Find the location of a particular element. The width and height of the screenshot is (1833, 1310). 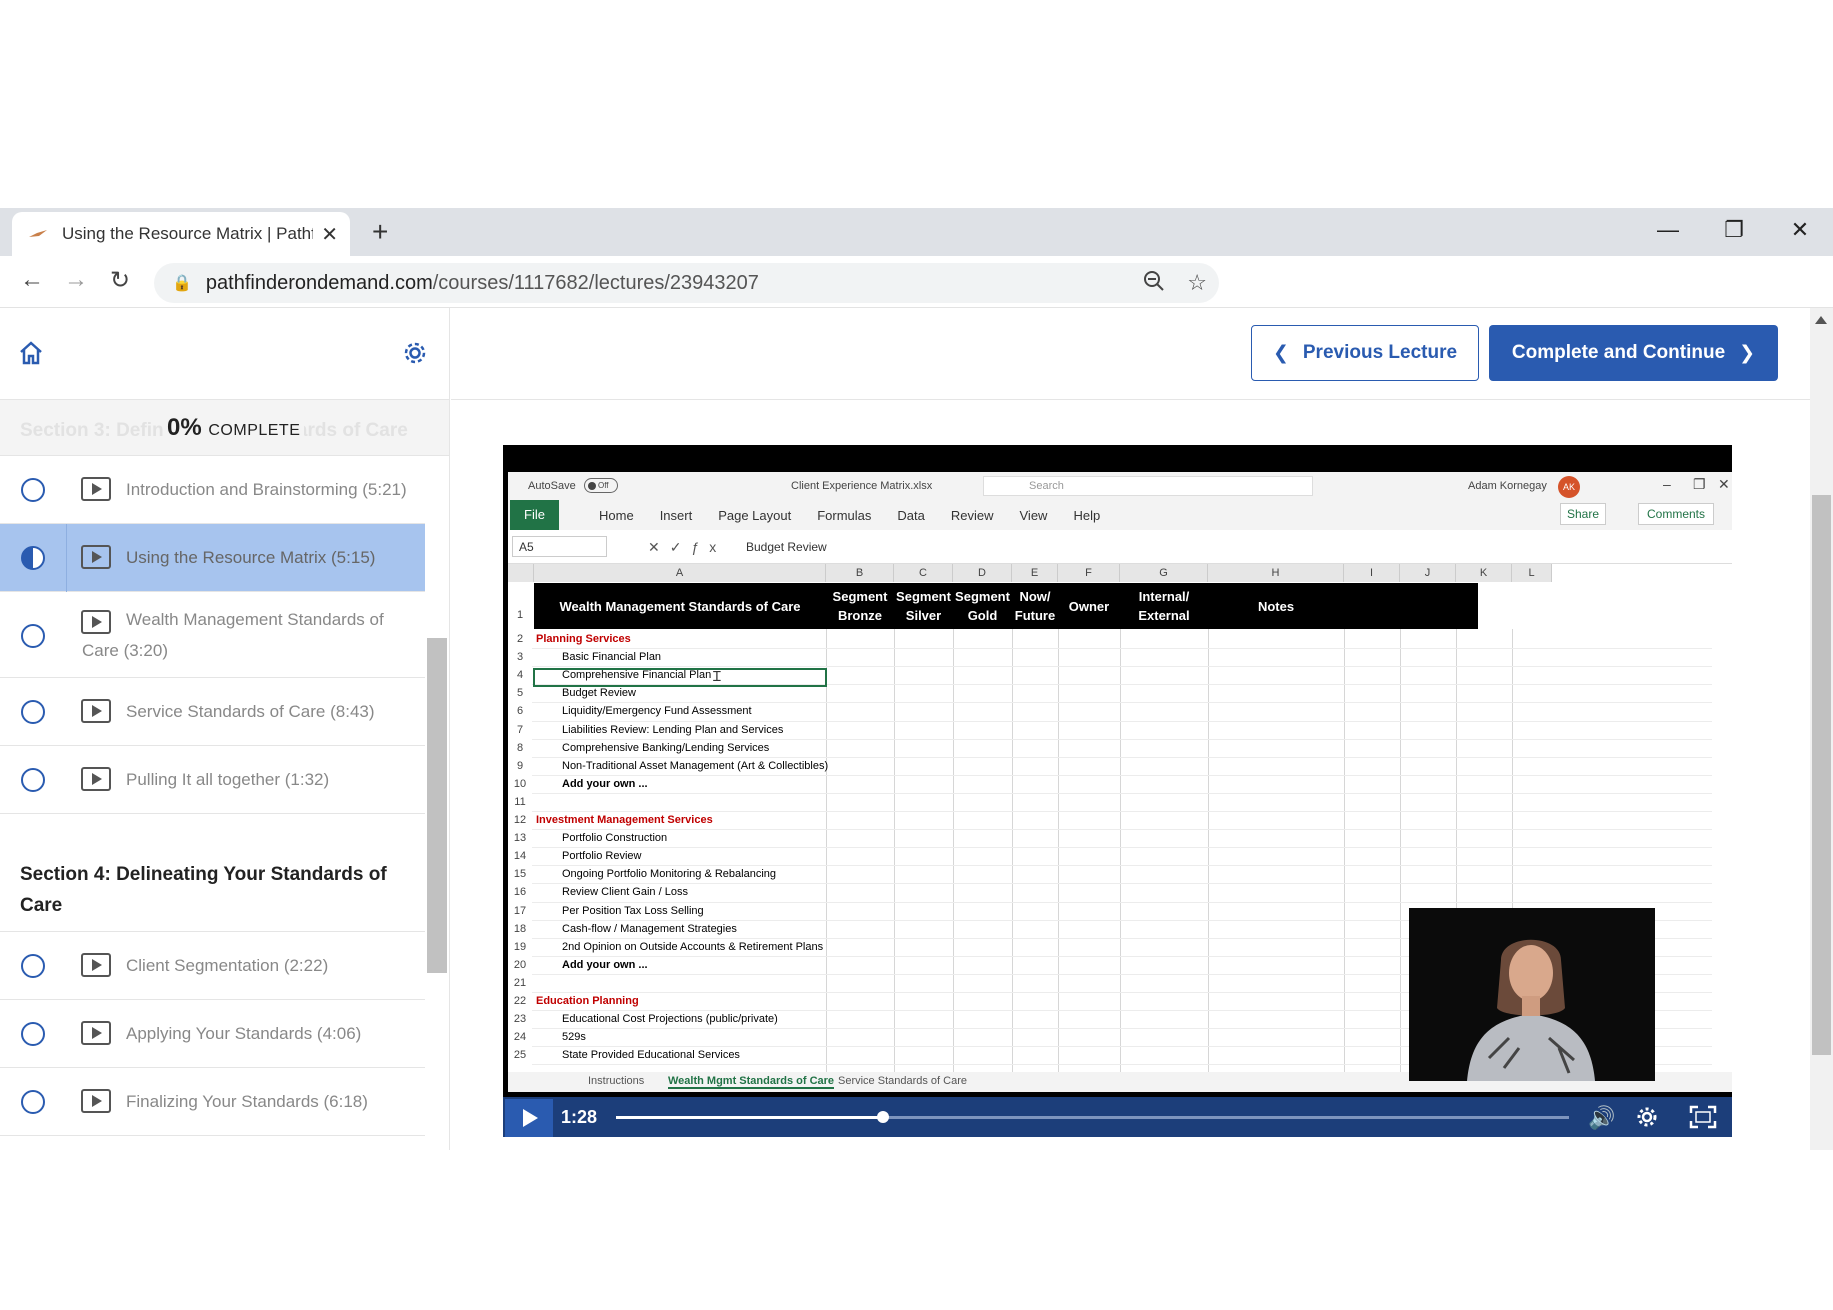

seek-bar-progress is located at coordinates (749, 1117).